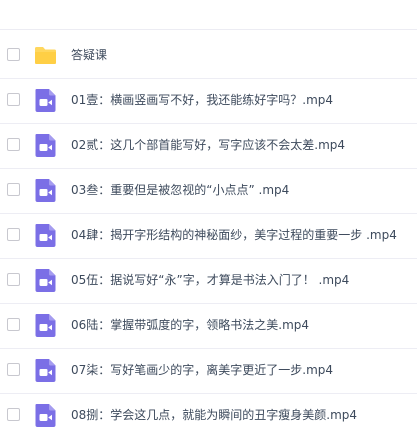  What do you see at coordinates (202, 370) in the screenshot?
I see `file-name: 07柒：写好笔画少的字，离美字更近了一步.mp4` at bounding box center [202, 370].